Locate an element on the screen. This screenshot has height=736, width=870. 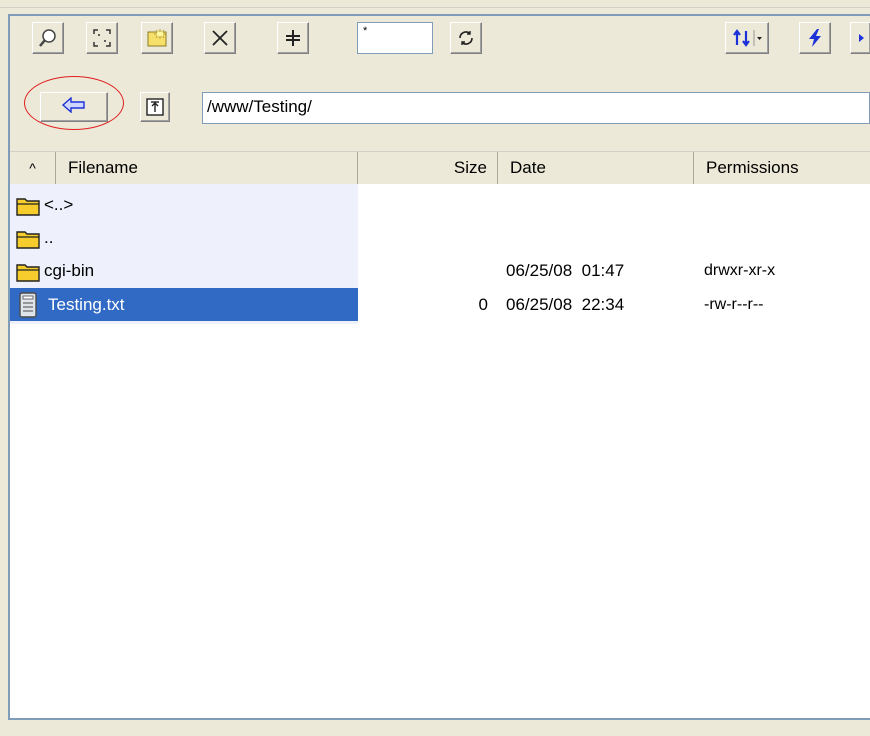
compare-icon is located at coordinates (293, 38).